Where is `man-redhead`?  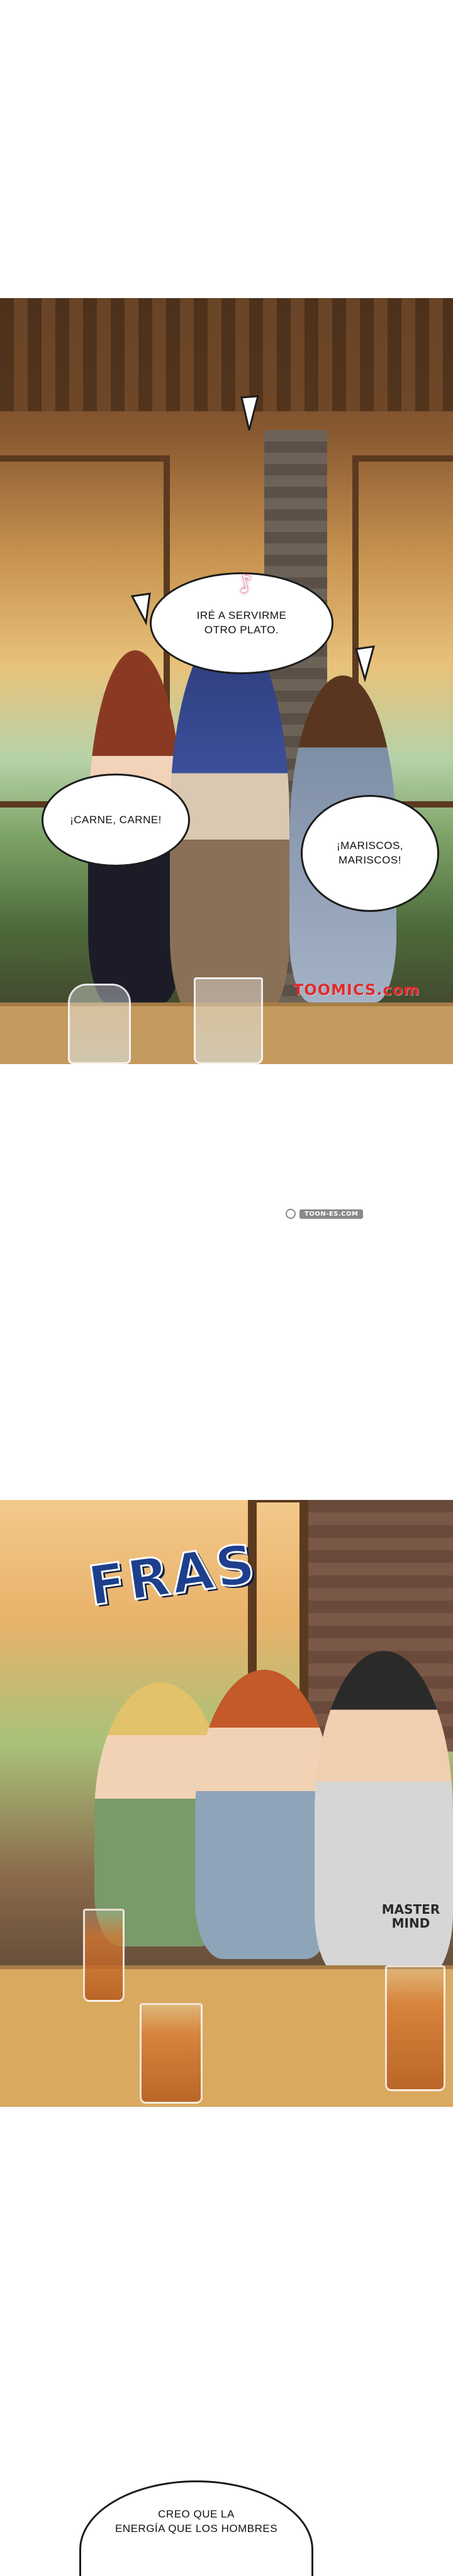
man-redhead is located at coordinates (264, 1814).